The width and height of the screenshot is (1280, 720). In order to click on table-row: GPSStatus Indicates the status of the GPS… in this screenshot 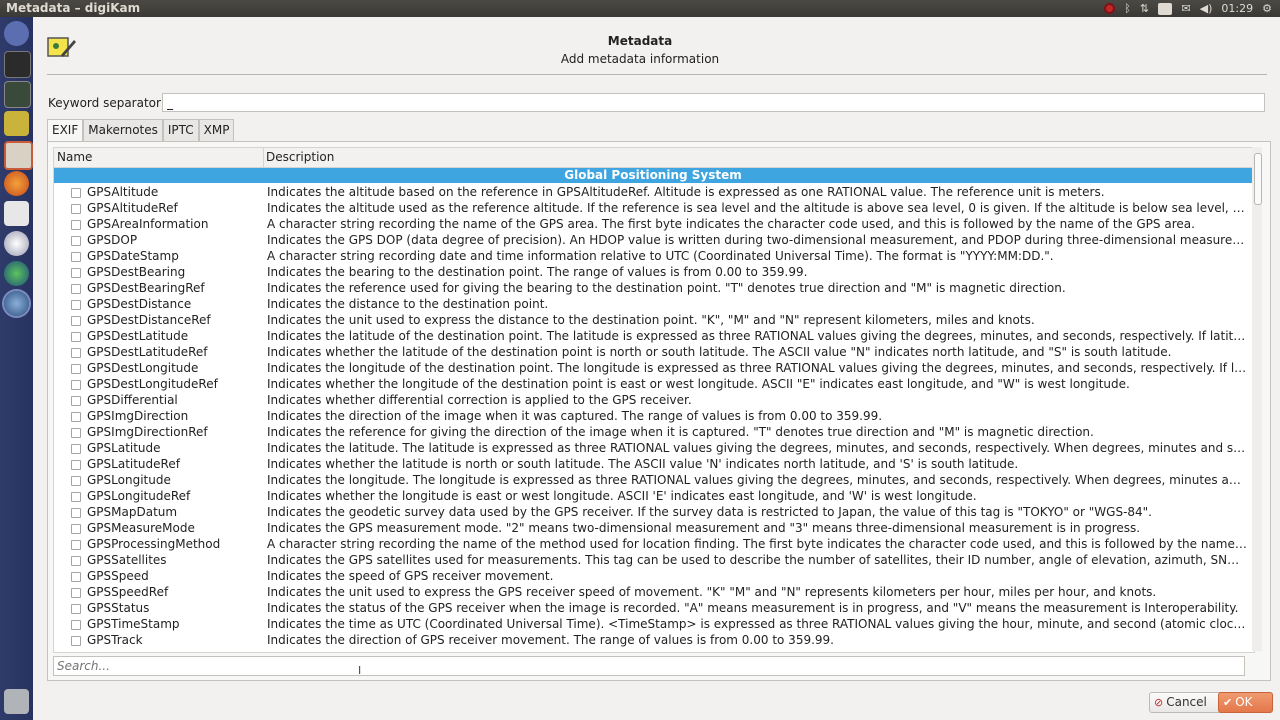, I will do `click(652, 608)`.